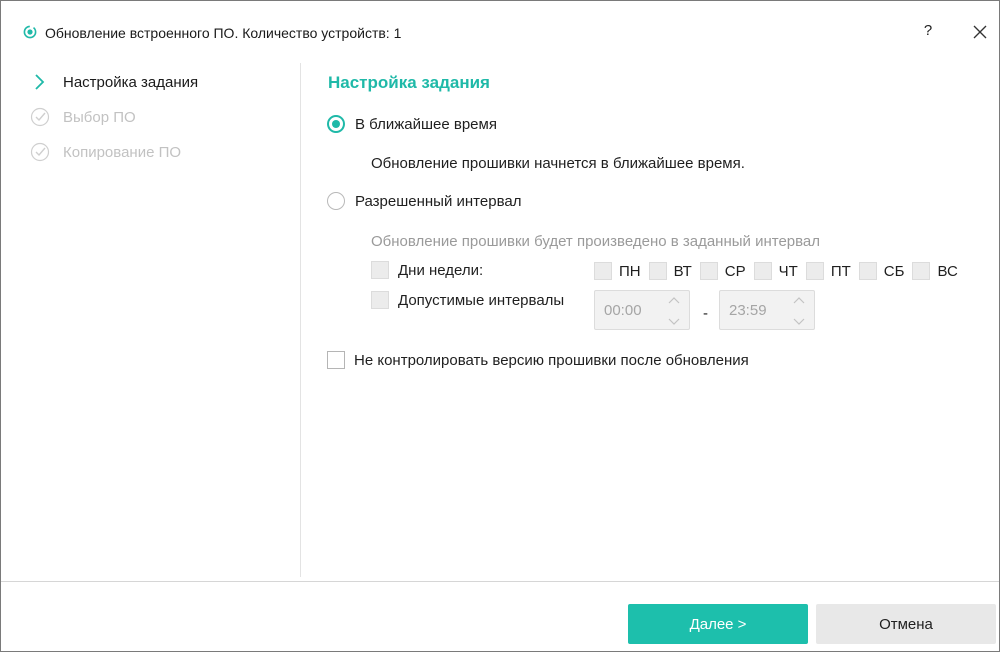 The image size is (1000, 652). Describe the element at coordinates (500, 581) in the screenshot. I see `footer-divider` at that location.